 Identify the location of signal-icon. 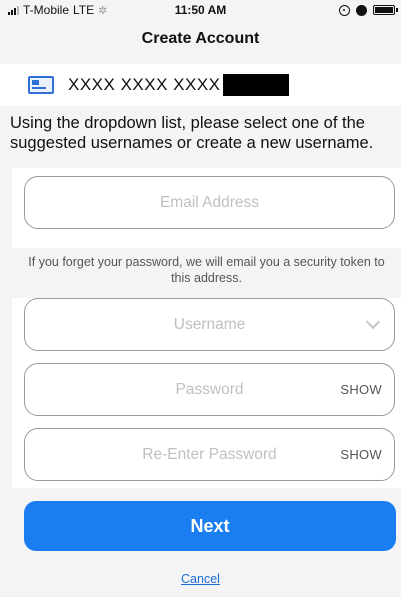
(13, 10).